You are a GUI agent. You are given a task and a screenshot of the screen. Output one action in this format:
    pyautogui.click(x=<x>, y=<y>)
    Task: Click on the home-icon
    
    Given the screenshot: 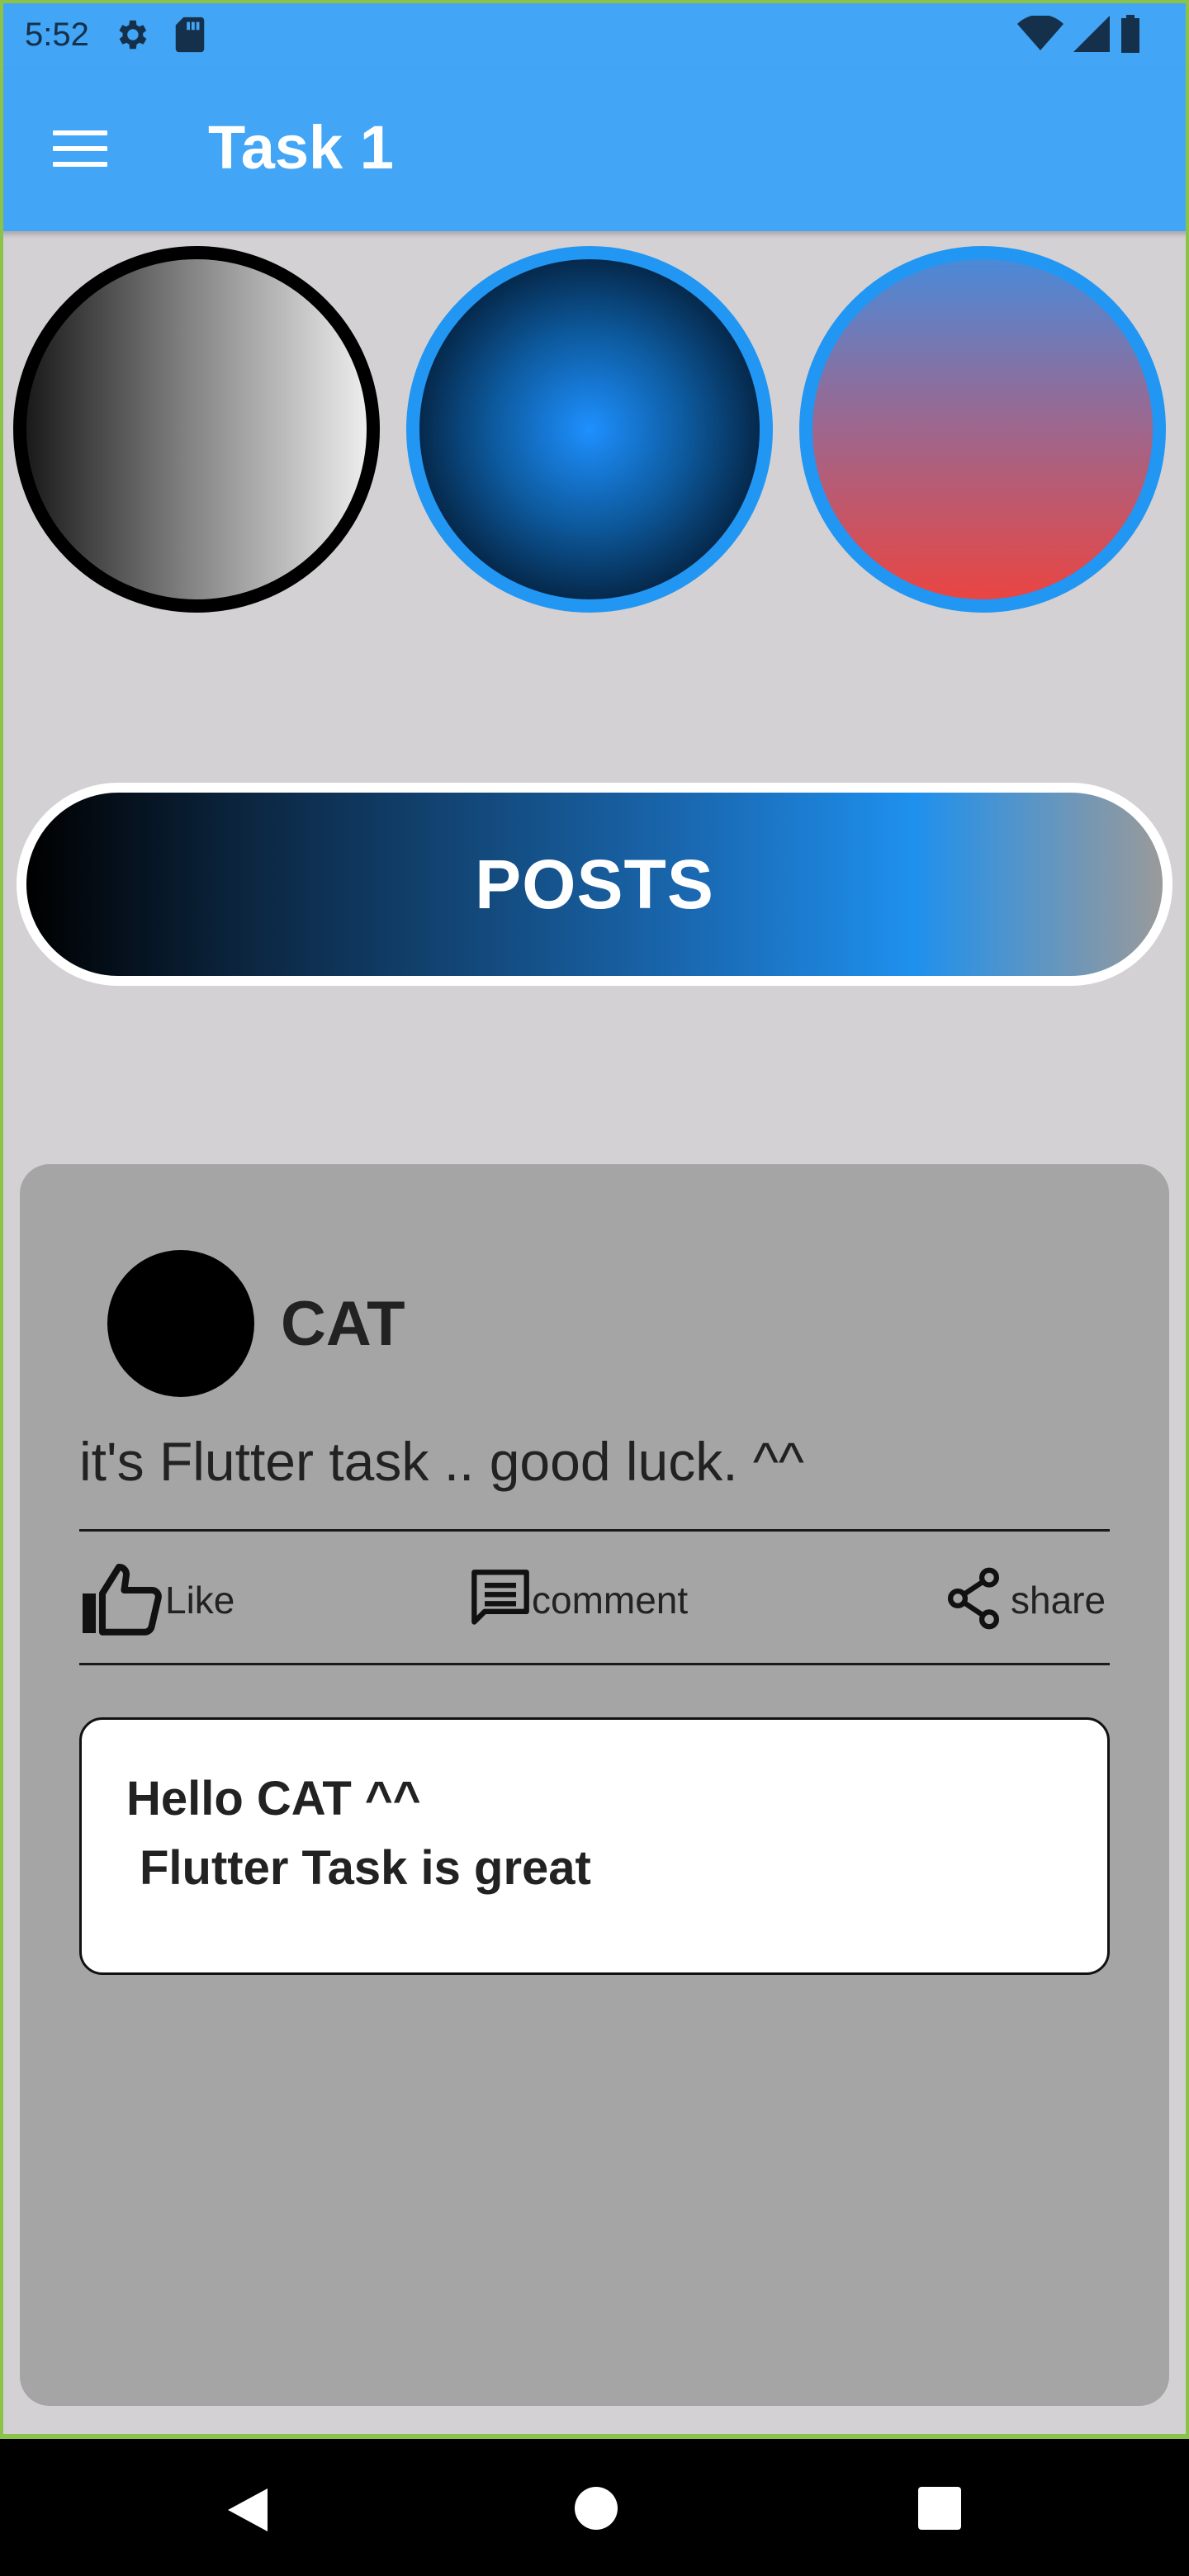 What is the action you would take?
    pyautogui.click(x=596, y=2510)
    